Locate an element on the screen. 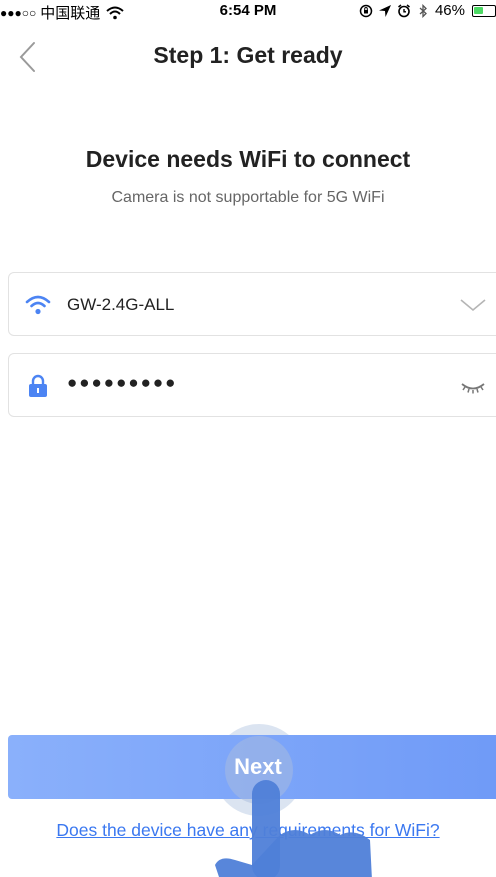  chevron-down-icon is located at coordinates (473, 305).